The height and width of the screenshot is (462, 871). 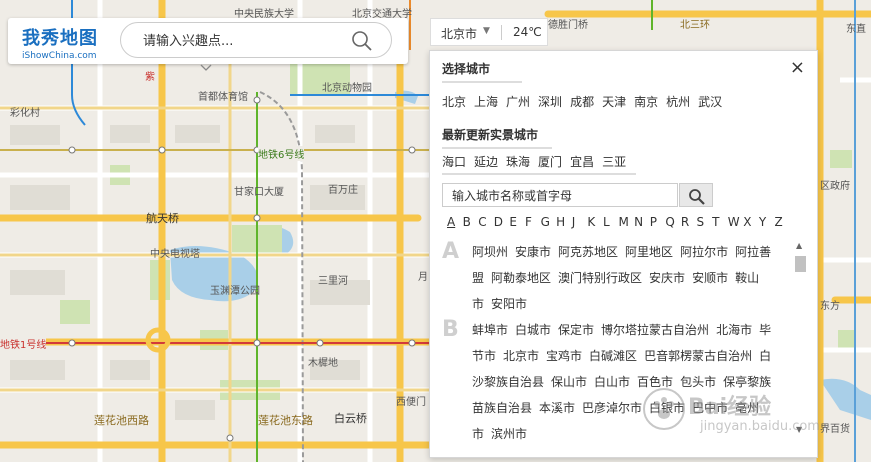 I want to click on city-selector: 北京市 ▼ 24℃, so click(x=489, y=32).